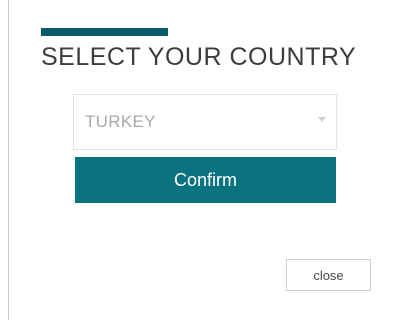 This screenshot has height=320, width=393. Describe the element at coordinates (328, 275) in the screenshot. I see `close-button: close` at that location.